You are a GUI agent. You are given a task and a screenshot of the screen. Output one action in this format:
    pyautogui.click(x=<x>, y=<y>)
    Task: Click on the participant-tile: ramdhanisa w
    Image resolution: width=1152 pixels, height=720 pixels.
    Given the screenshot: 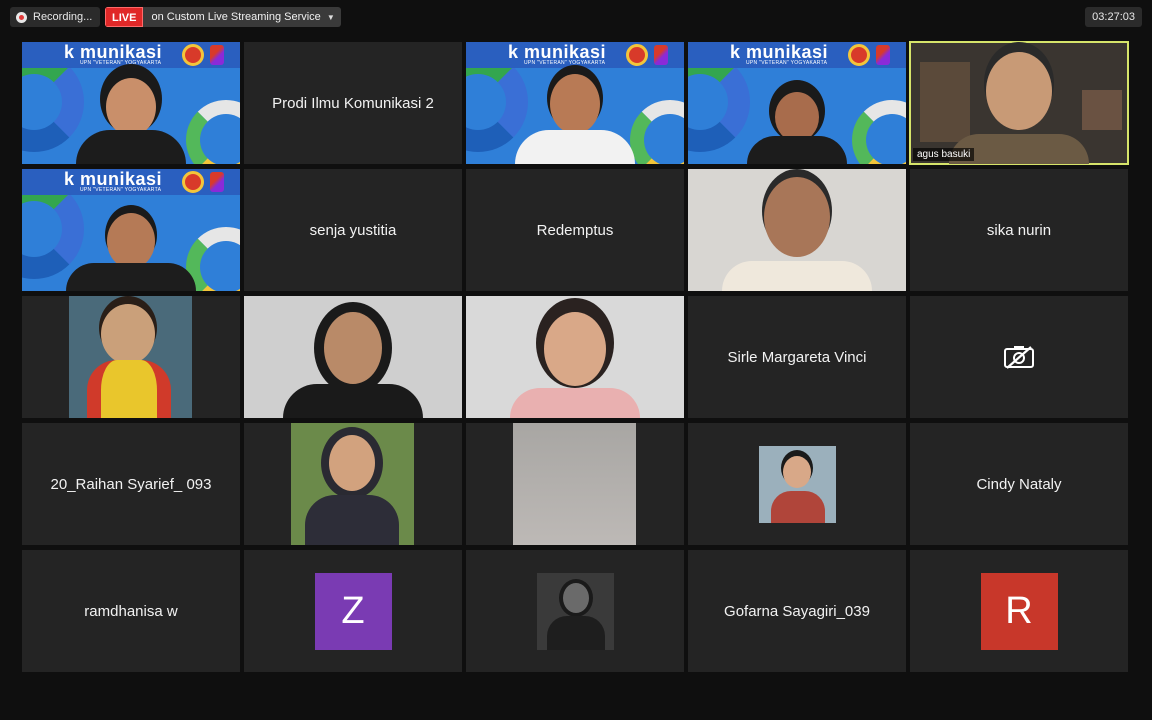 What is the action you would take?
    pyautogui.click(x=131, y=611)
    